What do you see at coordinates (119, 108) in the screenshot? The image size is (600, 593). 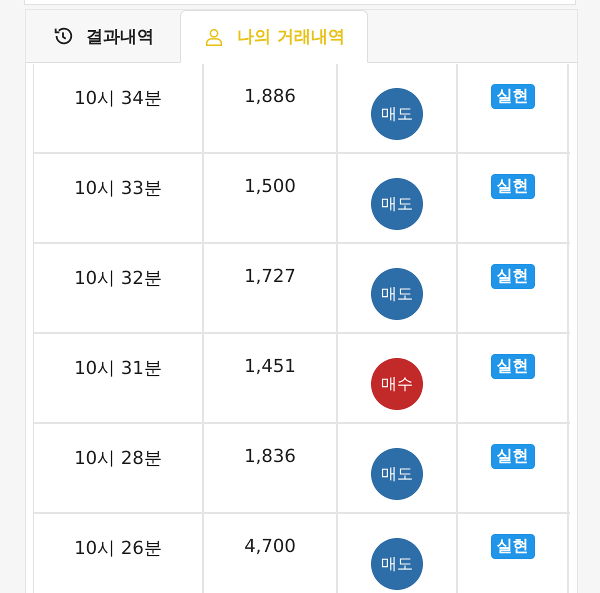 I see `time-cell: 10시 34분` at bounding box center [119, 108].